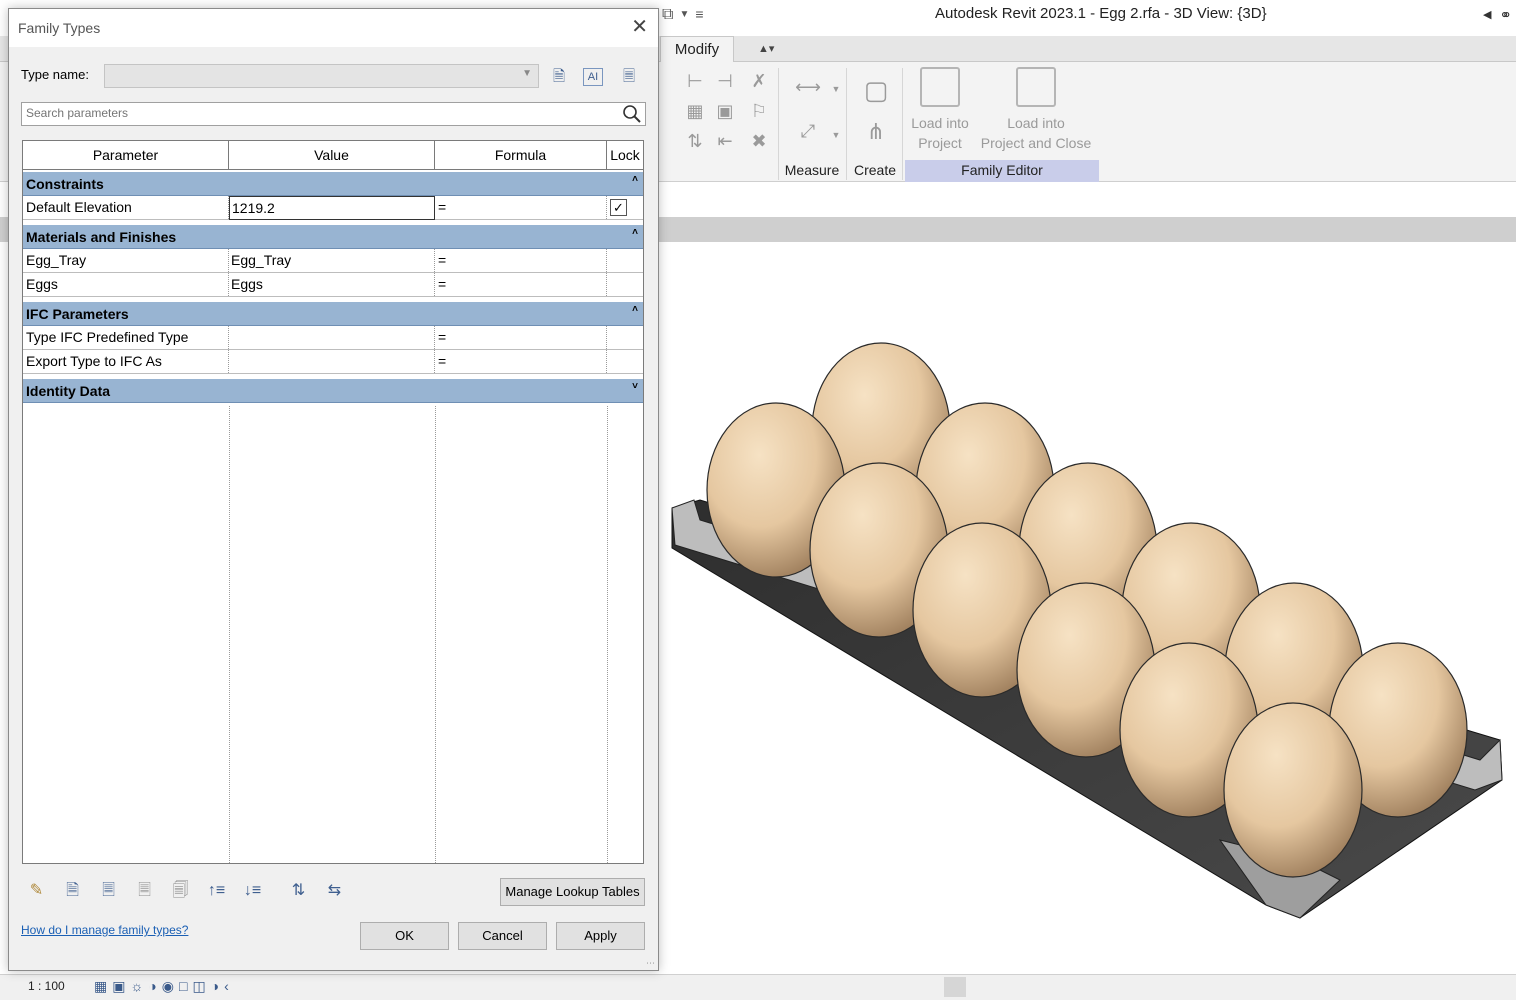 The width and height of the screenshot is (1516, 1000). I want to click on show-crop-icon: ◫, so click(198, 986).